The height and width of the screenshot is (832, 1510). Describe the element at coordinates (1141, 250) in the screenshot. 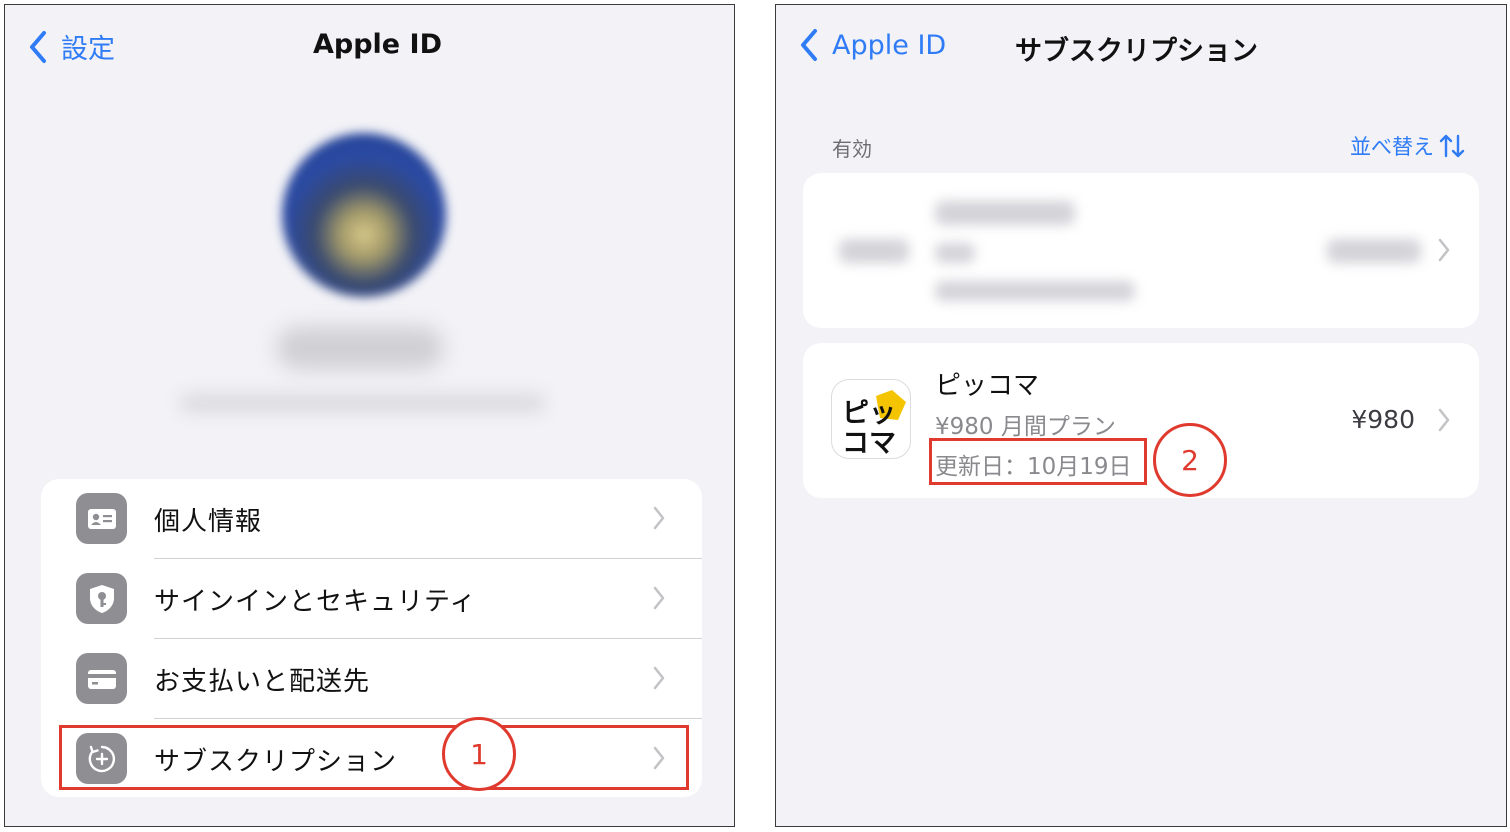

I see `subscription-card-hidden` at that location.